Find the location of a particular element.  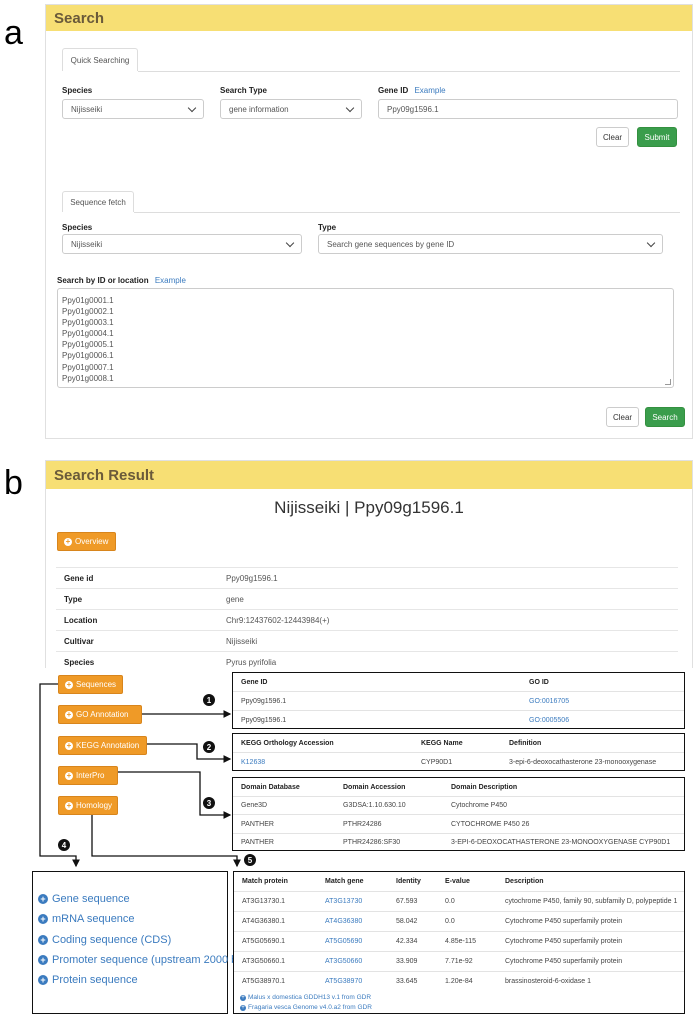

cell-go-id-link: GO:0005506 is located at coordinates (549, 720).